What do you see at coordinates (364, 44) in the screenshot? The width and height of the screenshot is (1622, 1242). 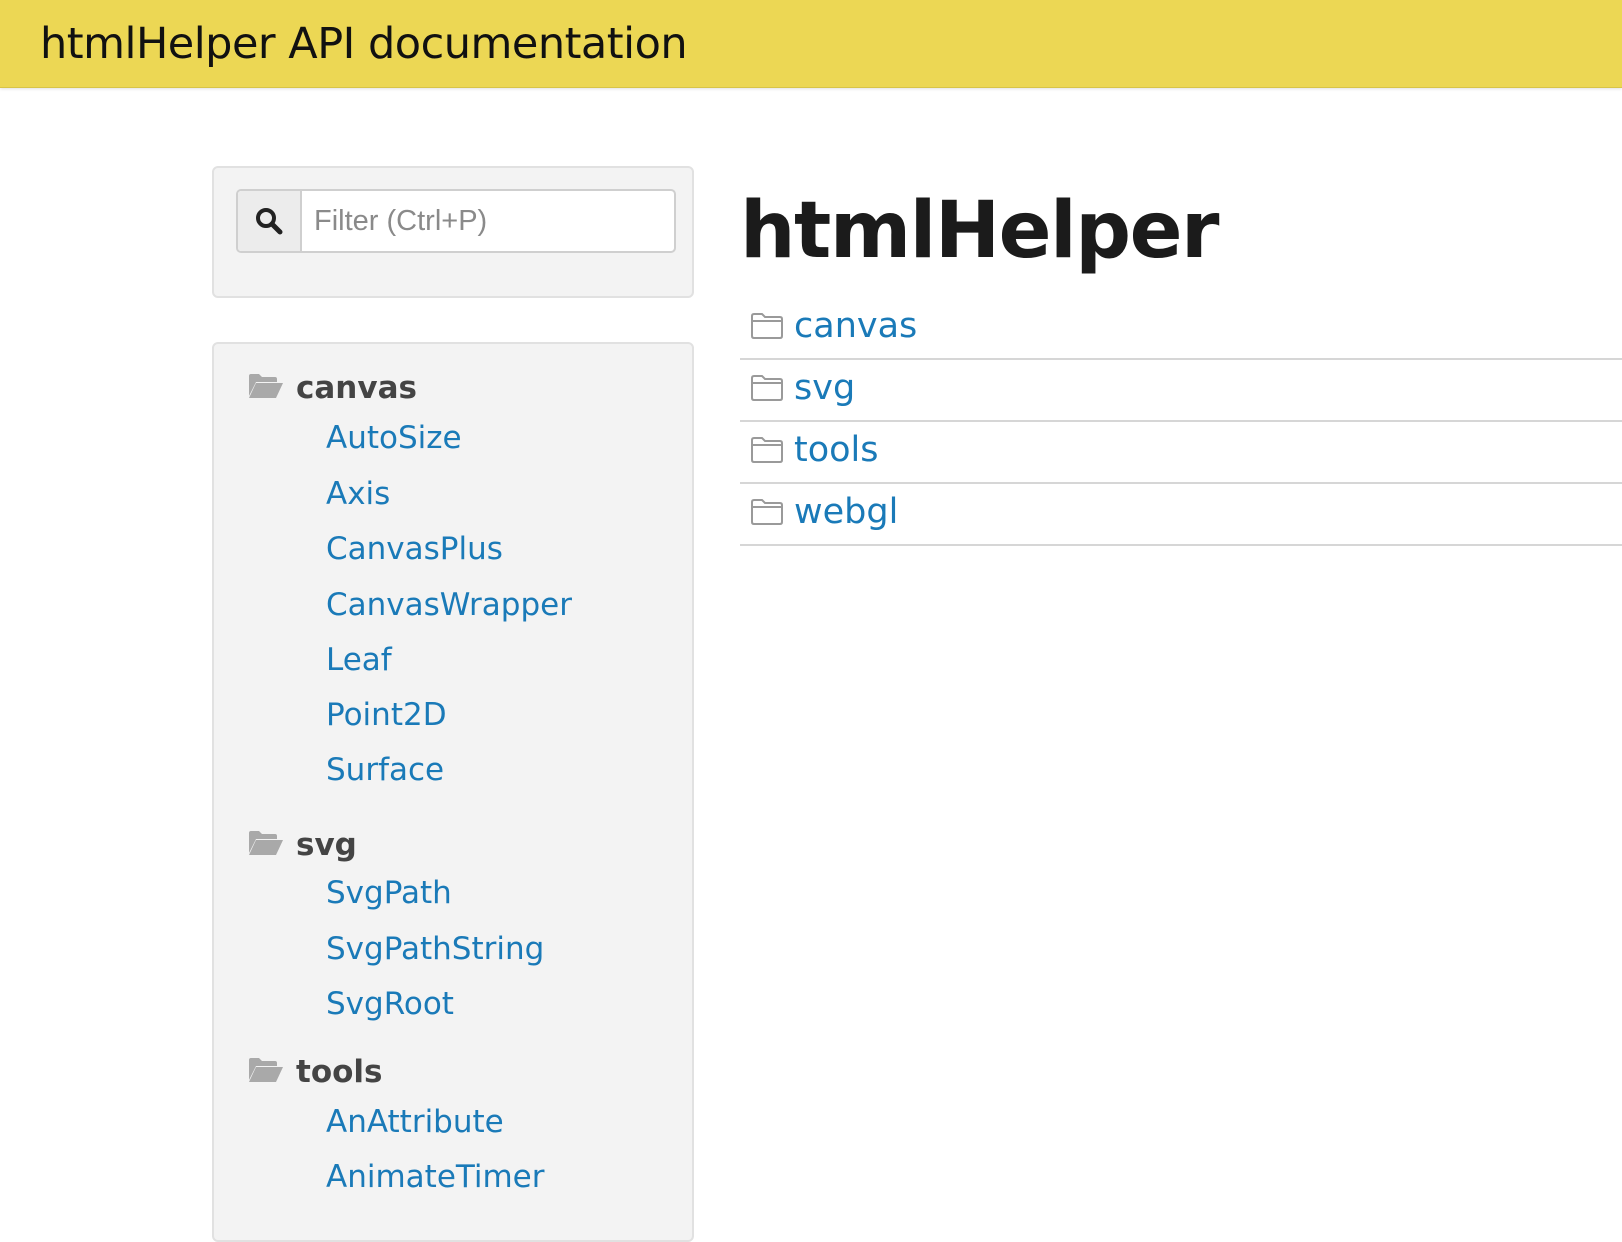 I see `app-title: htmlHelper API documentation` at bounding box center [364, 44].